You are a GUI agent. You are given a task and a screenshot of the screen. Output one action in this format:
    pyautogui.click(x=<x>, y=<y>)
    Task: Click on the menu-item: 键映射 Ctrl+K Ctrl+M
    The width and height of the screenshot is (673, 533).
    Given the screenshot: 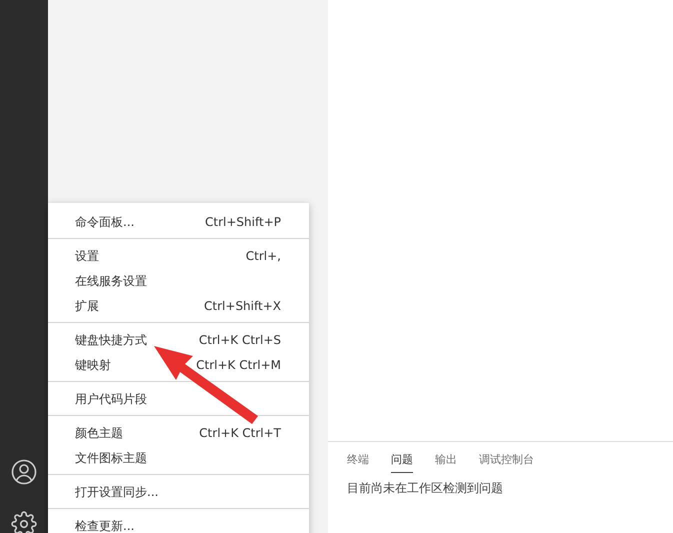 What is the action you would take?
    pyautogui.click(x=178, y=364)
    